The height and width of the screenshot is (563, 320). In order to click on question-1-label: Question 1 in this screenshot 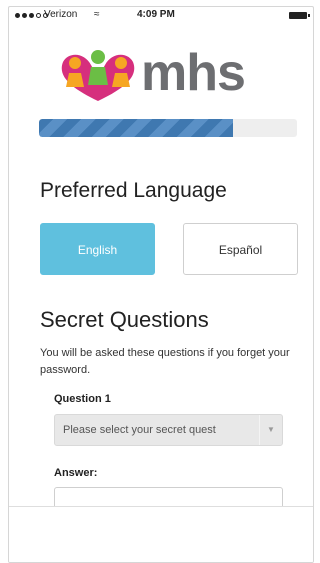, I will do `click(82, 399)`.